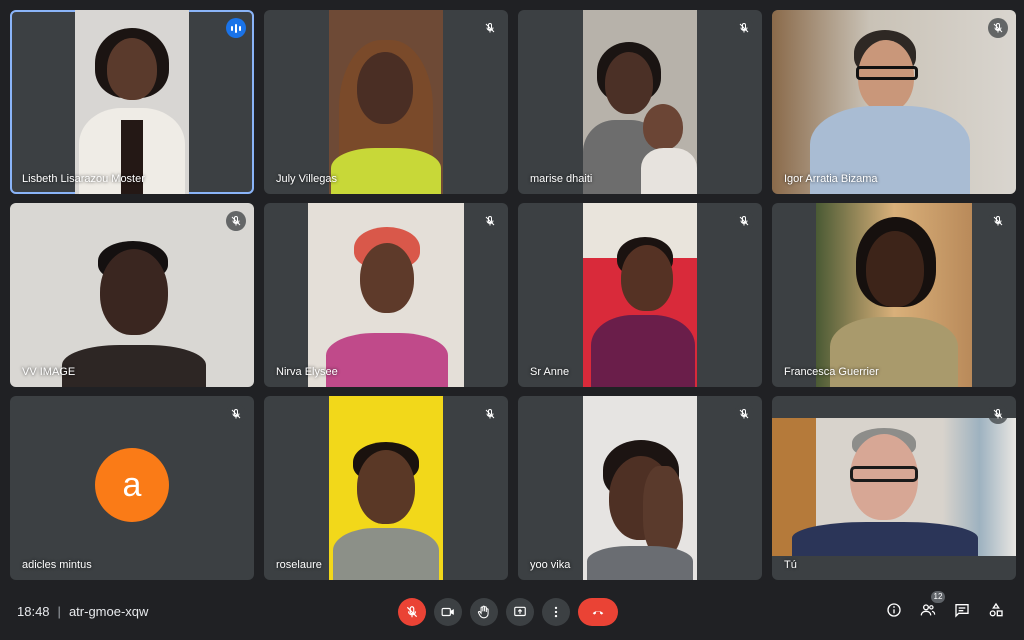  What do you see at coordinates (790, 565) in the screenshot?
I see `participant-name: Tú` at bounding box center [790, 565].